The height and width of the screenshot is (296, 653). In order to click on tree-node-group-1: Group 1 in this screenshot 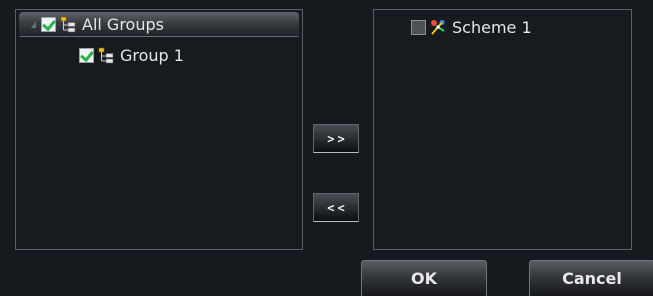, I will do `click(131, 55)`.